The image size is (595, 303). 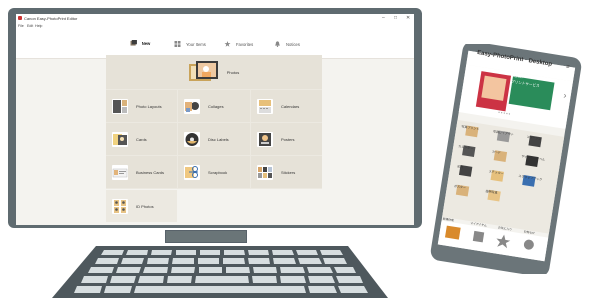 What do you see at coordinates (503, 133) in the screenshot?
I see `phone-grid-label: 写真レイアウト` at bounding box center [503, 133].